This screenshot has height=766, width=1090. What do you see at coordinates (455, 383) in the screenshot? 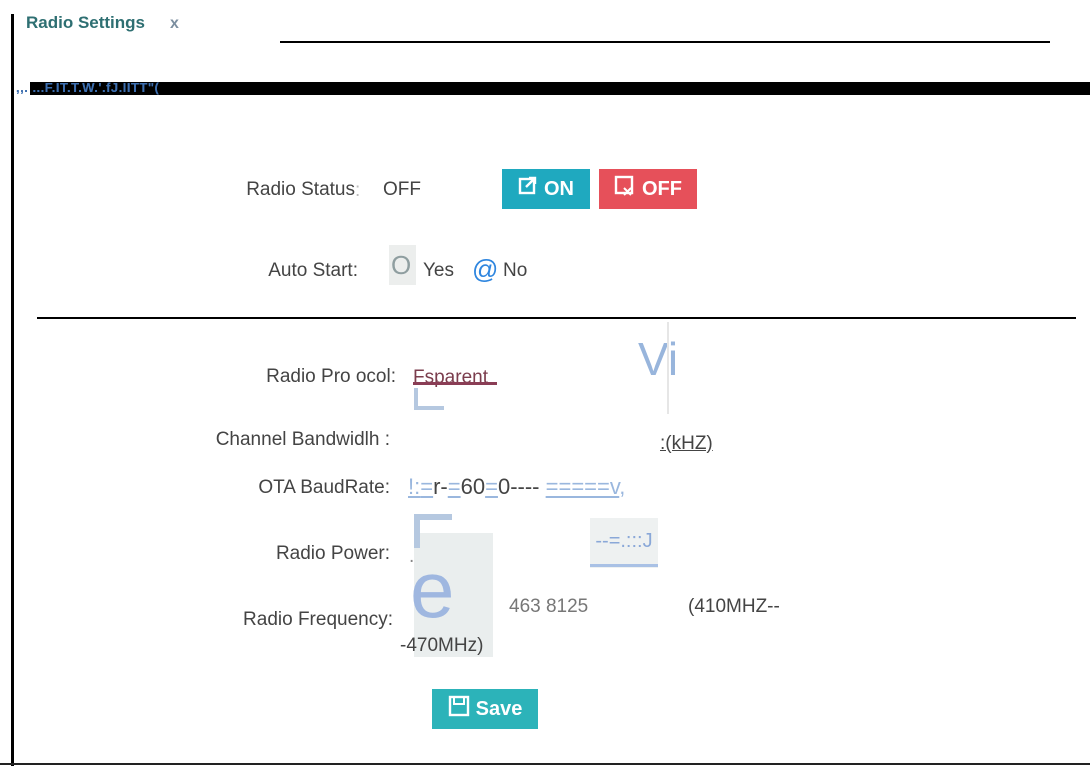
I see `radio-protocol-underline` at bounding box center [455, 383].